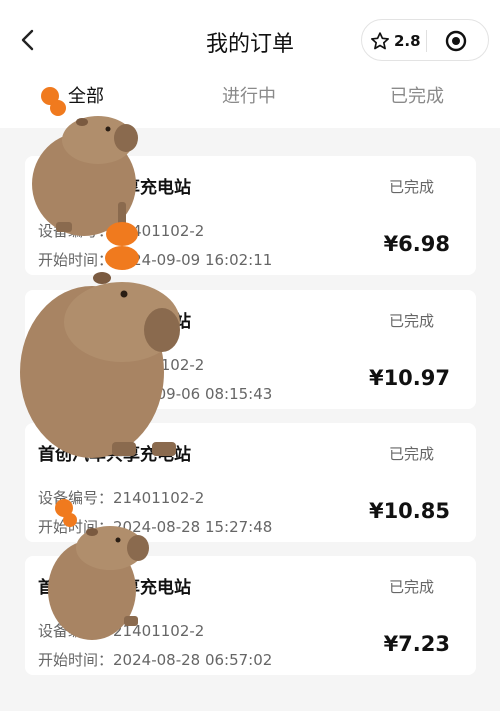 The height and width of the screenshot is (711, 500). I want to click on mini-program-capsule: 2.8, so click(425, 40).